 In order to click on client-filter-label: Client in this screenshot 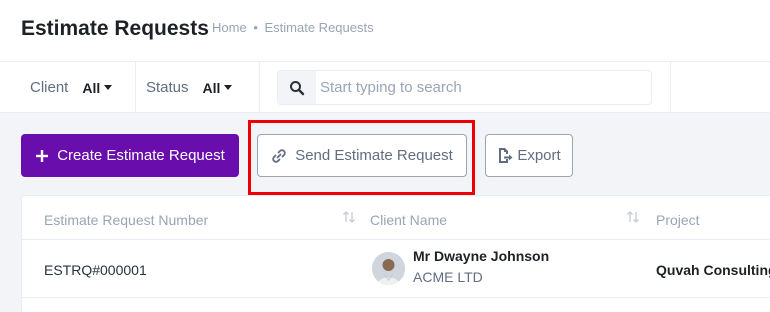, I will do `click(49, 87)`.